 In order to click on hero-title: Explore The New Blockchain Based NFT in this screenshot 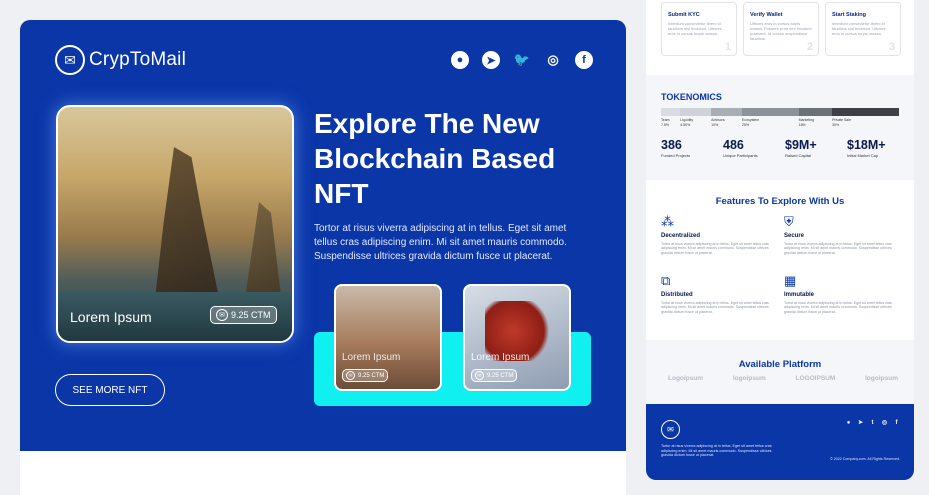, I will do `click(435, 158)`.